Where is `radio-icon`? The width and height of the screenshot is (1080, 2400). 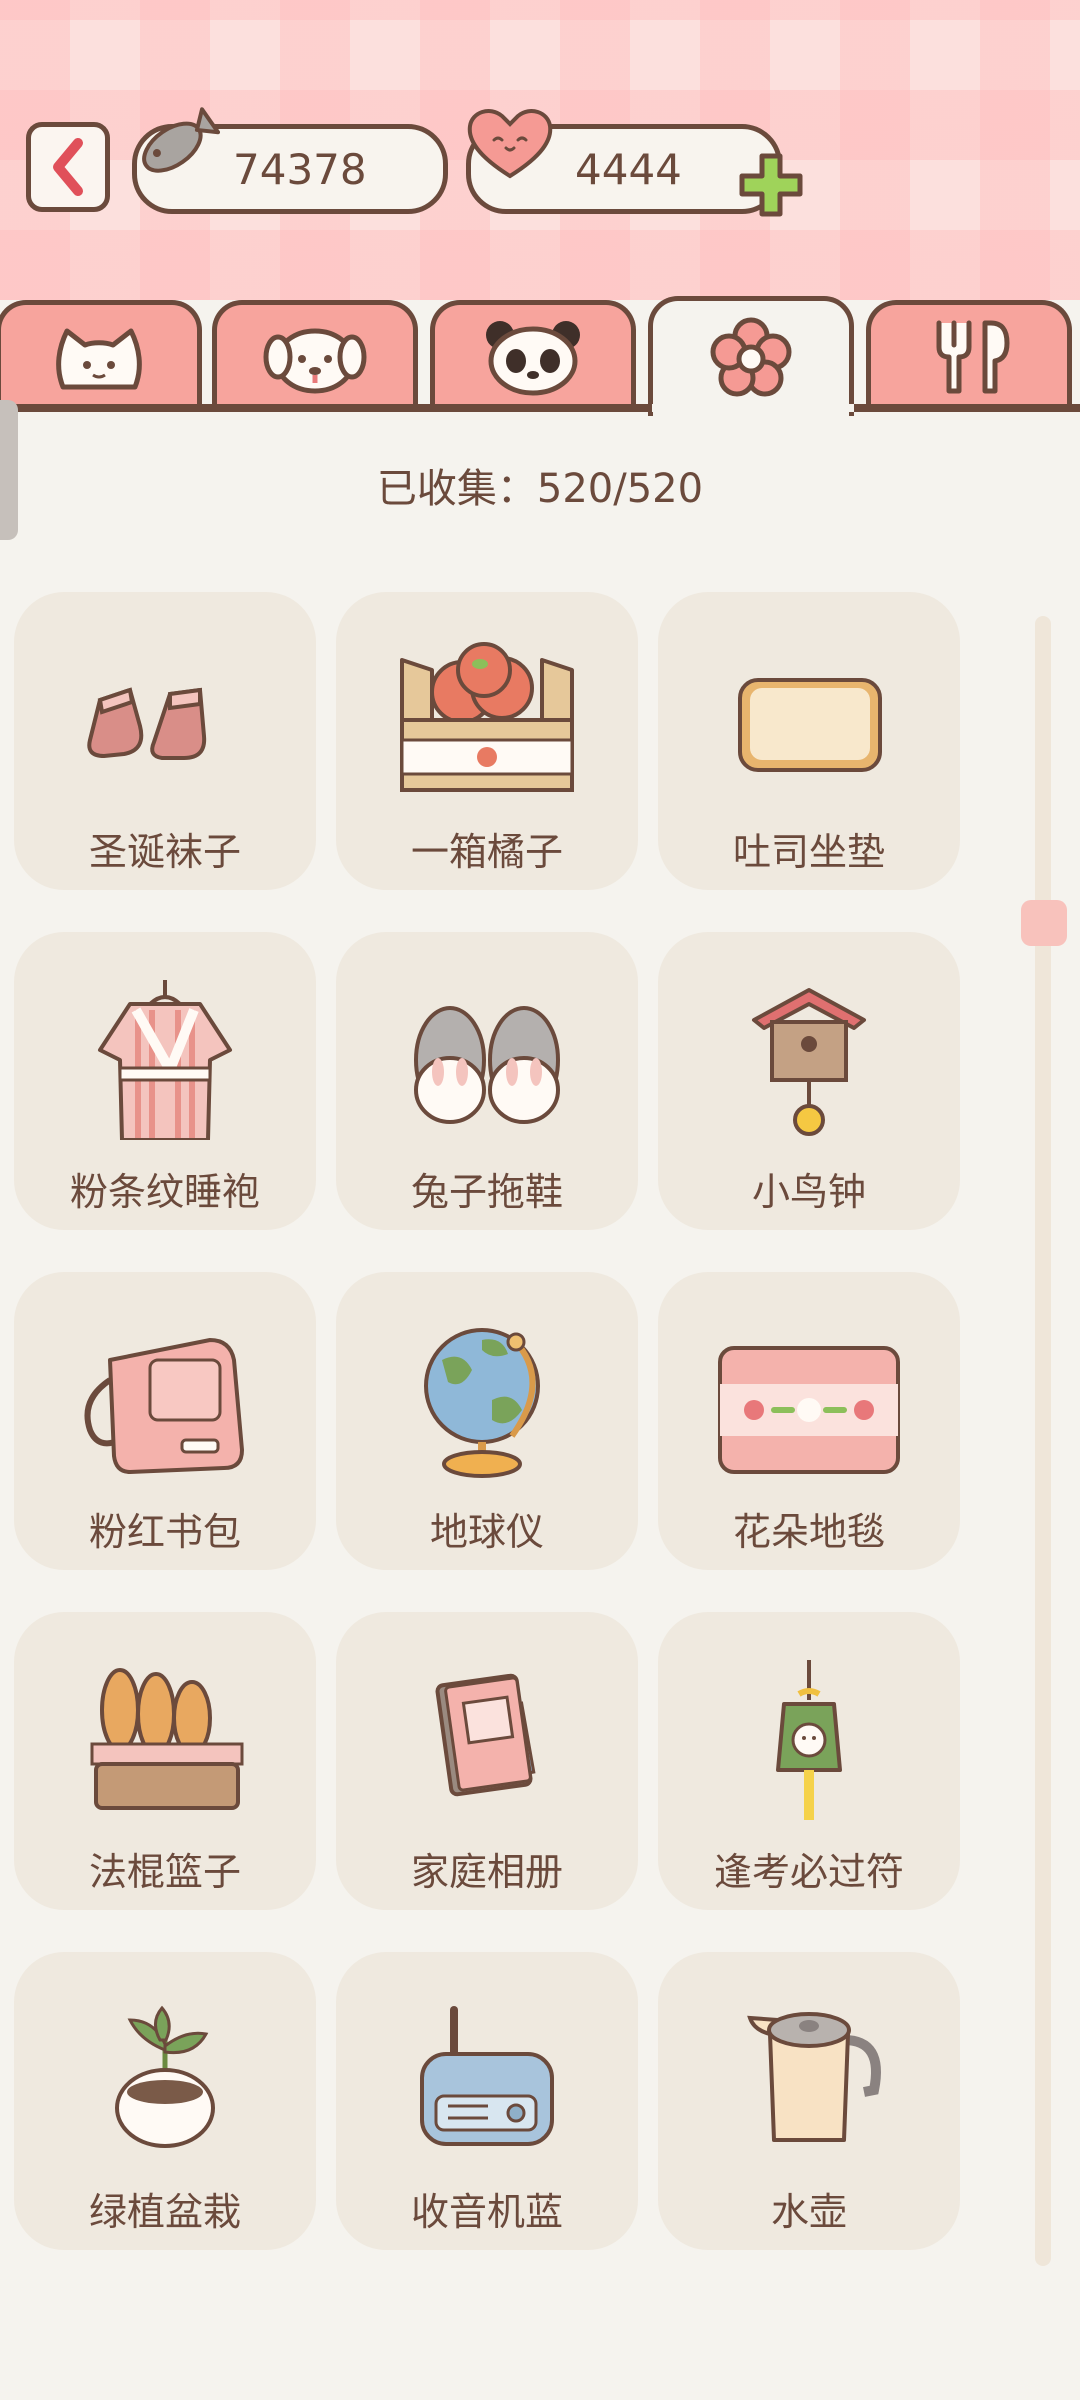
radio-icon is located at coordinates (487, 2076).